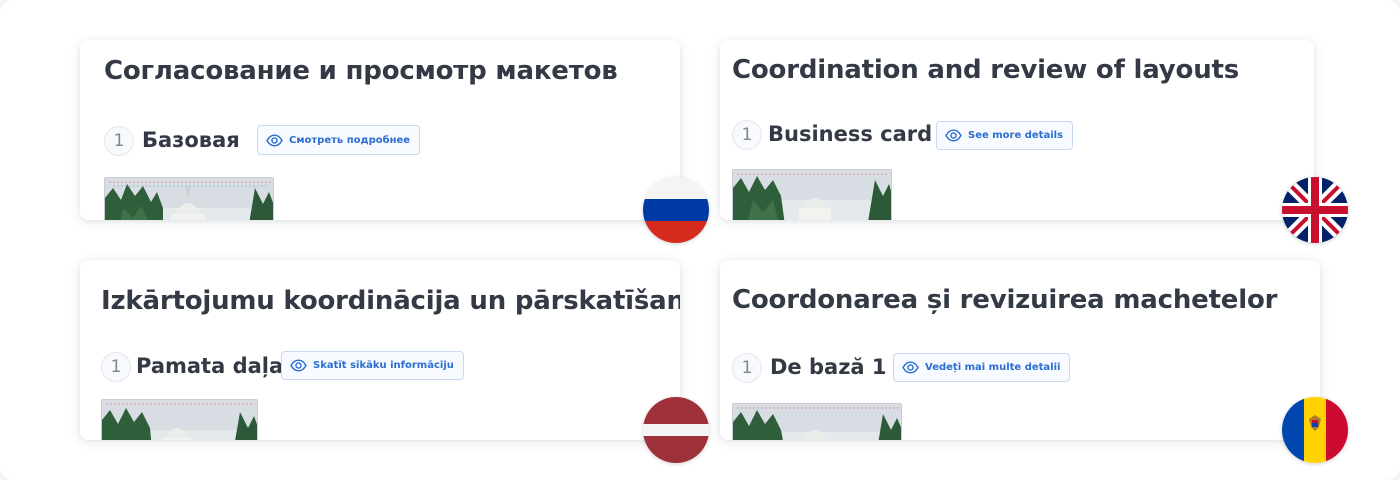 The height and width of the screenshot is (480, 1400). I want to click on step-label: Business card, so click(850, 134).